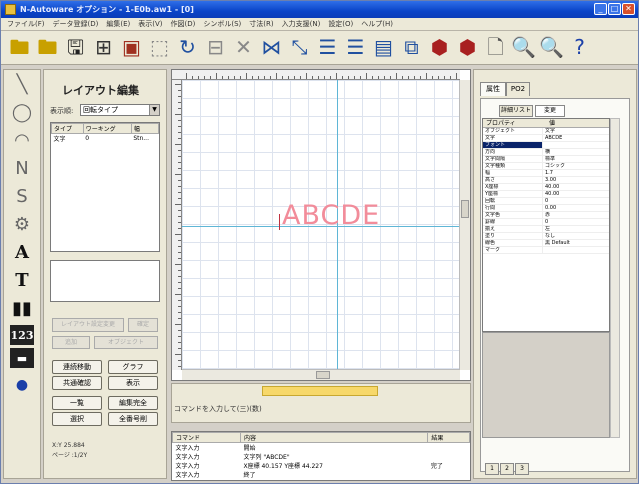  I want to click on property-row: 行間 0.00, so click(546, 208).